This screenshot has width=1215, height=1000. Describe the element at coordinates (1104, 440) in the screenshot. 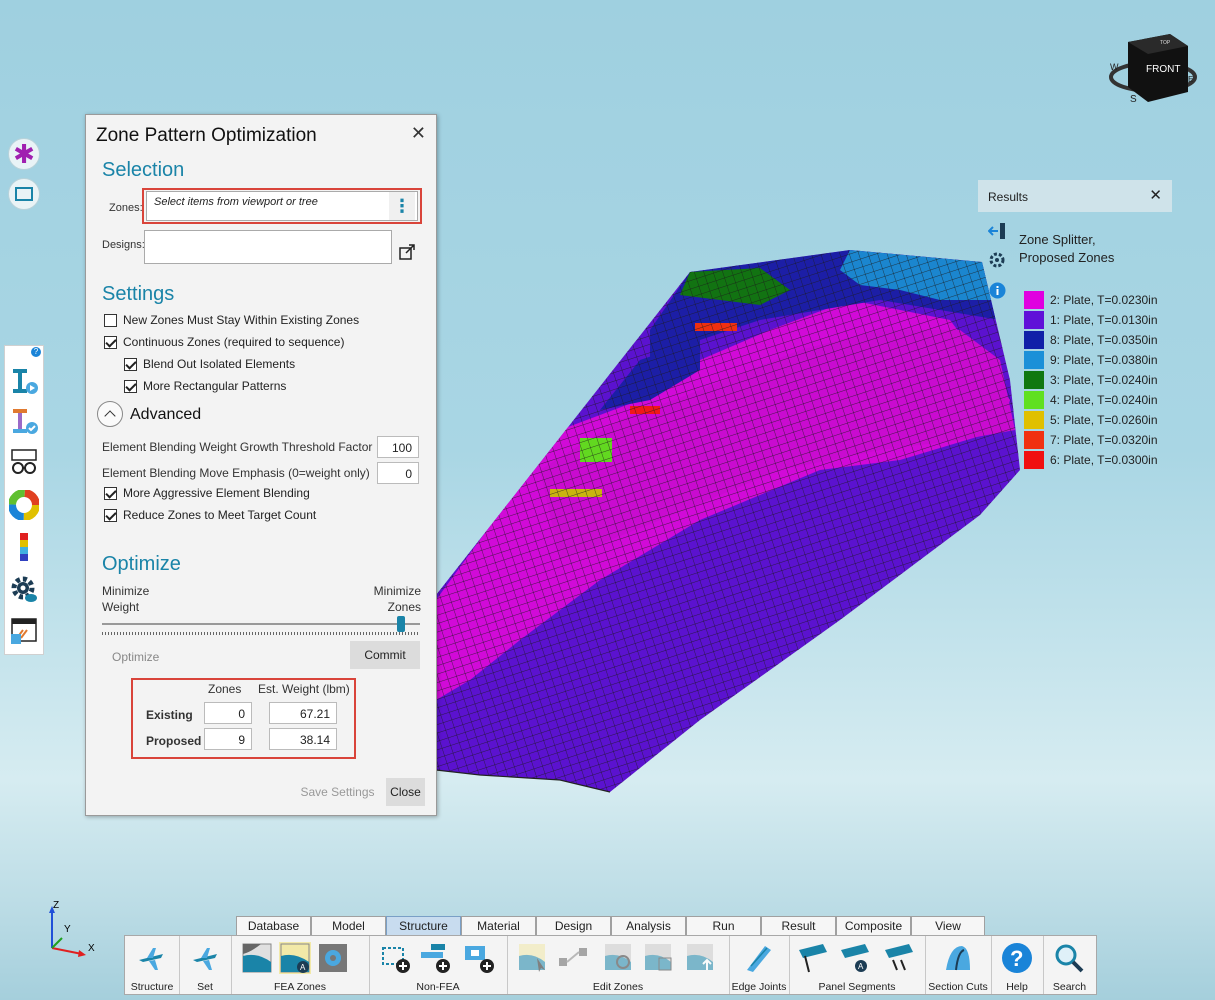

I see `legend-label: 7: Plate, T=0.0320in` at that location.